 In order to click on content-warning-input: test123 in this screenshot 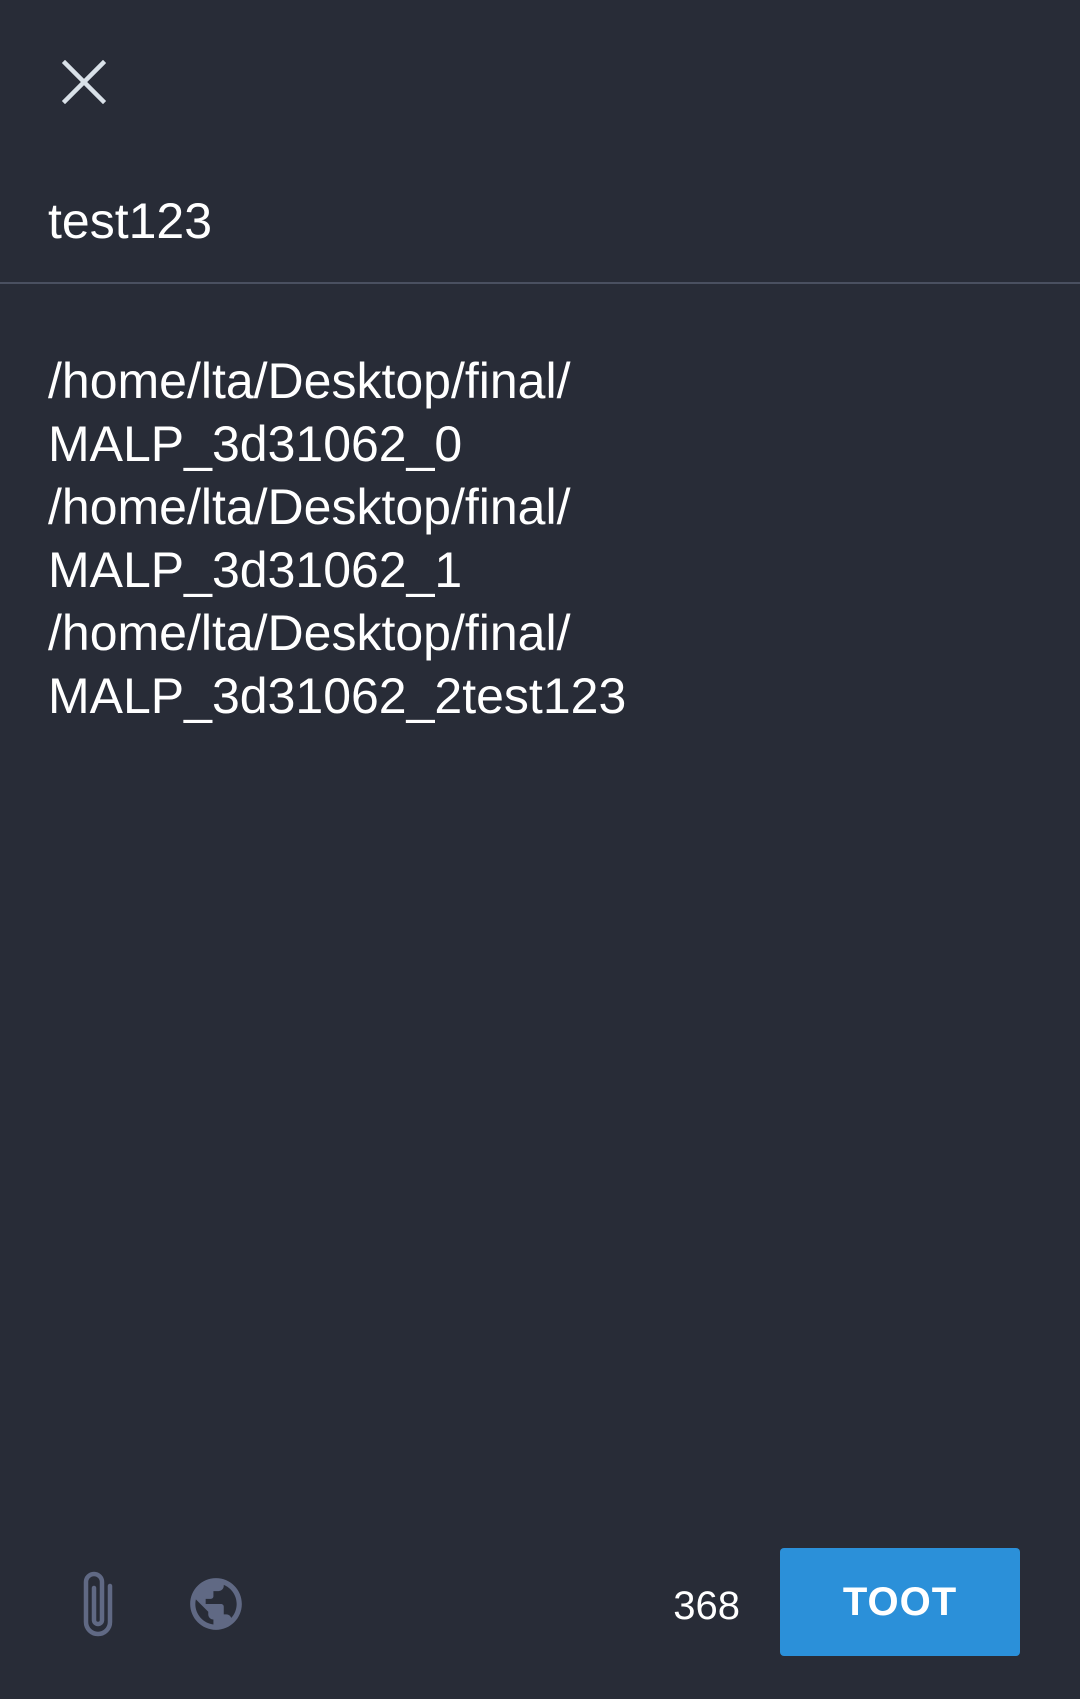, I will do `click(130, 221)`.